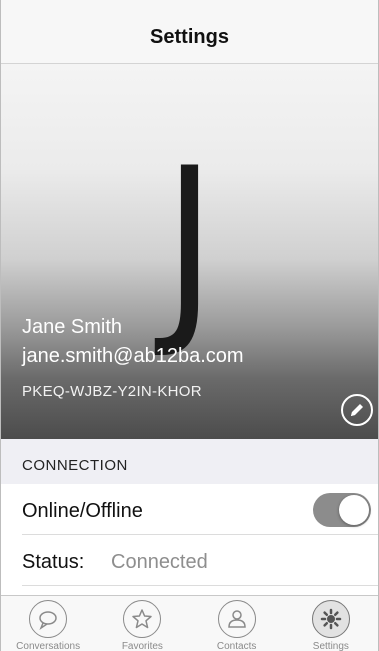 This screenshot has height=651, width=379. What do you see at coordinates (189, 461) in the screenshot?
I see `connection-section-header: CONNECTION` at bounding box center [189, 461].